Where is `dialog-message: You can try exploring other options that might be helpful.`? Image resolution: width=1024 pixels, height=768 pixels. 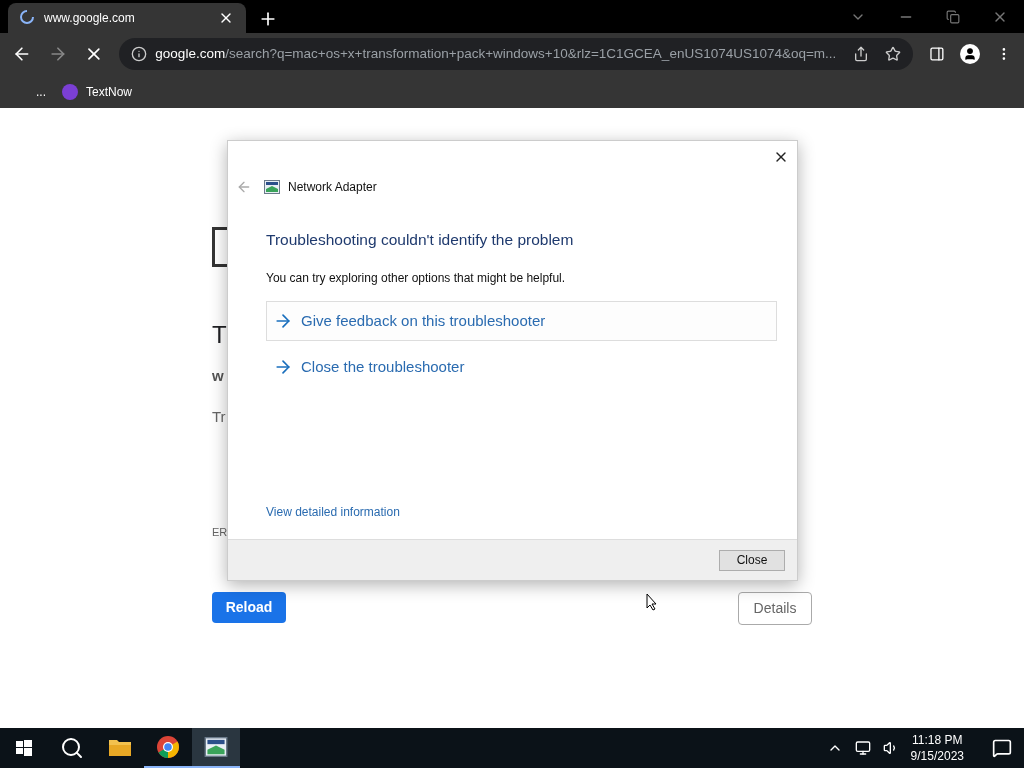
dialog-message: You can try exploring other options that might be helpful. is located at coordinates (416, 279).